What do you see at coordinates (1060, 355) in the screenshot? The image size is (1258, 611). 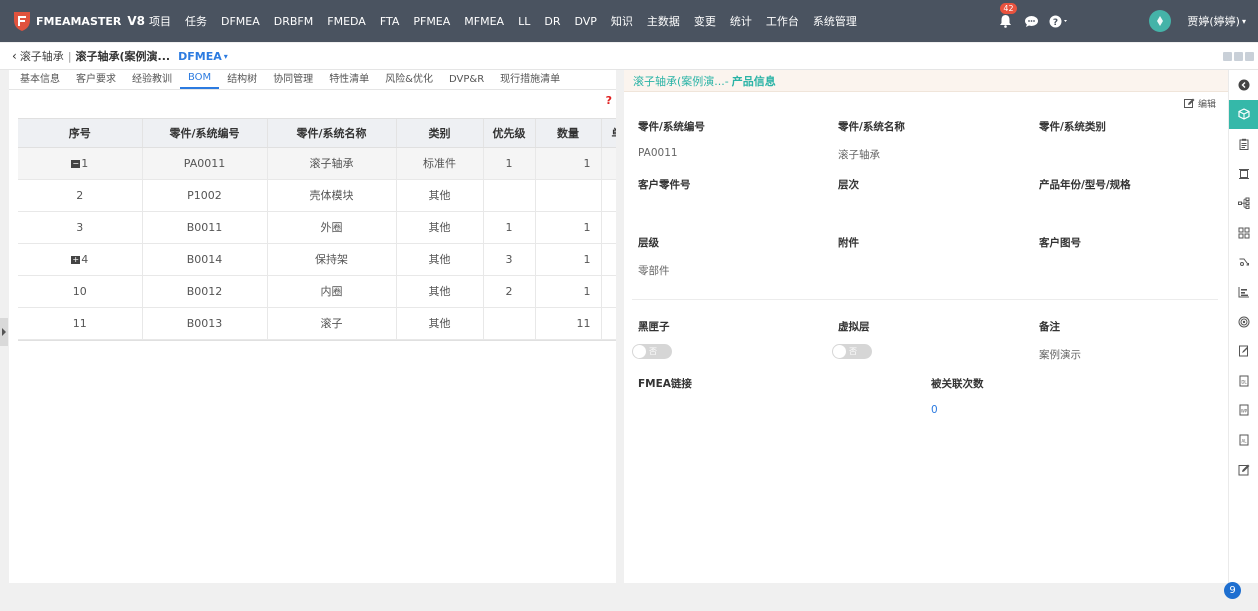 I see `field-value: 案例演示` at bounding box center [1060, 355].